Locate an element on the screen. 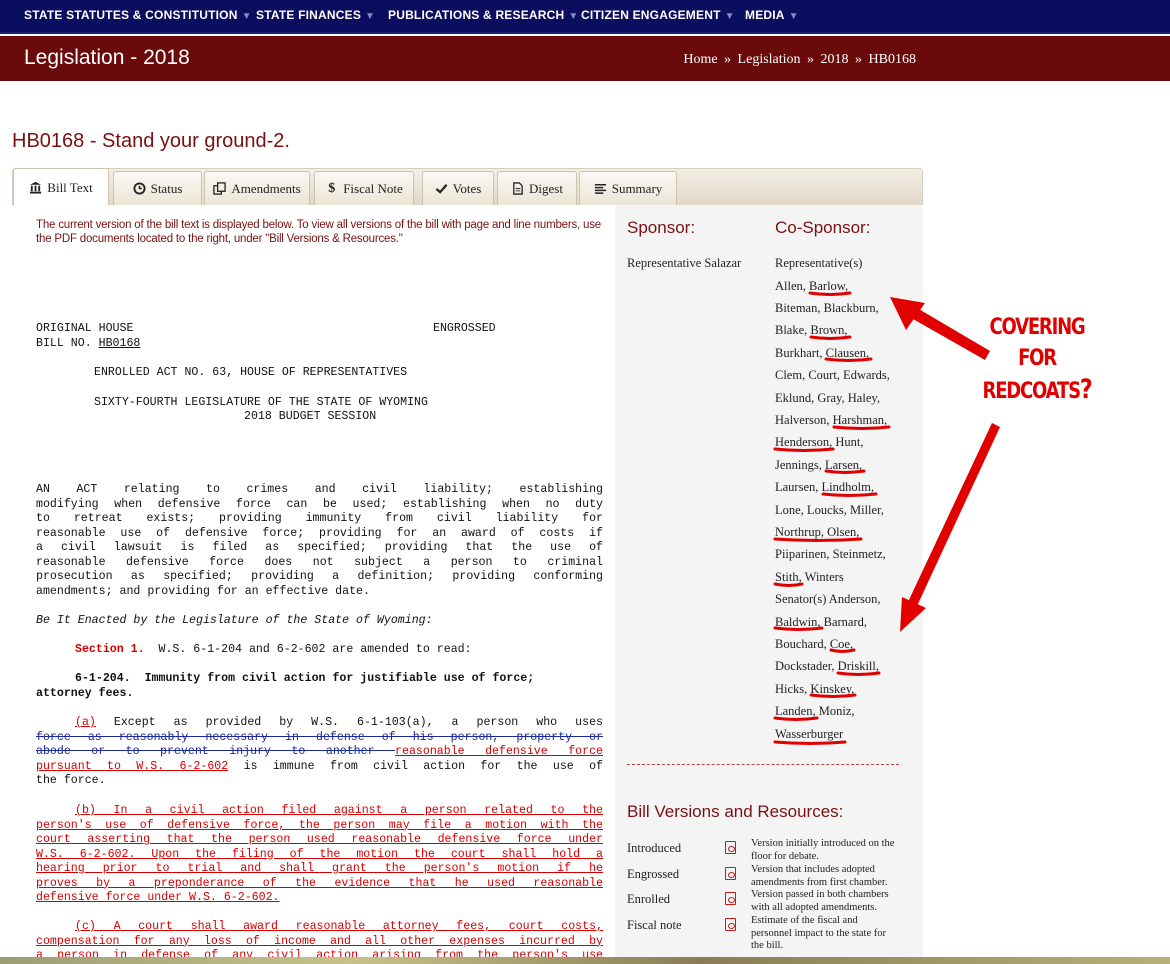 The width and height of the screenshot is (1170, 964). annotation-text: COVERING FOR REDCOATS? is located at coordinates (1037, 359).